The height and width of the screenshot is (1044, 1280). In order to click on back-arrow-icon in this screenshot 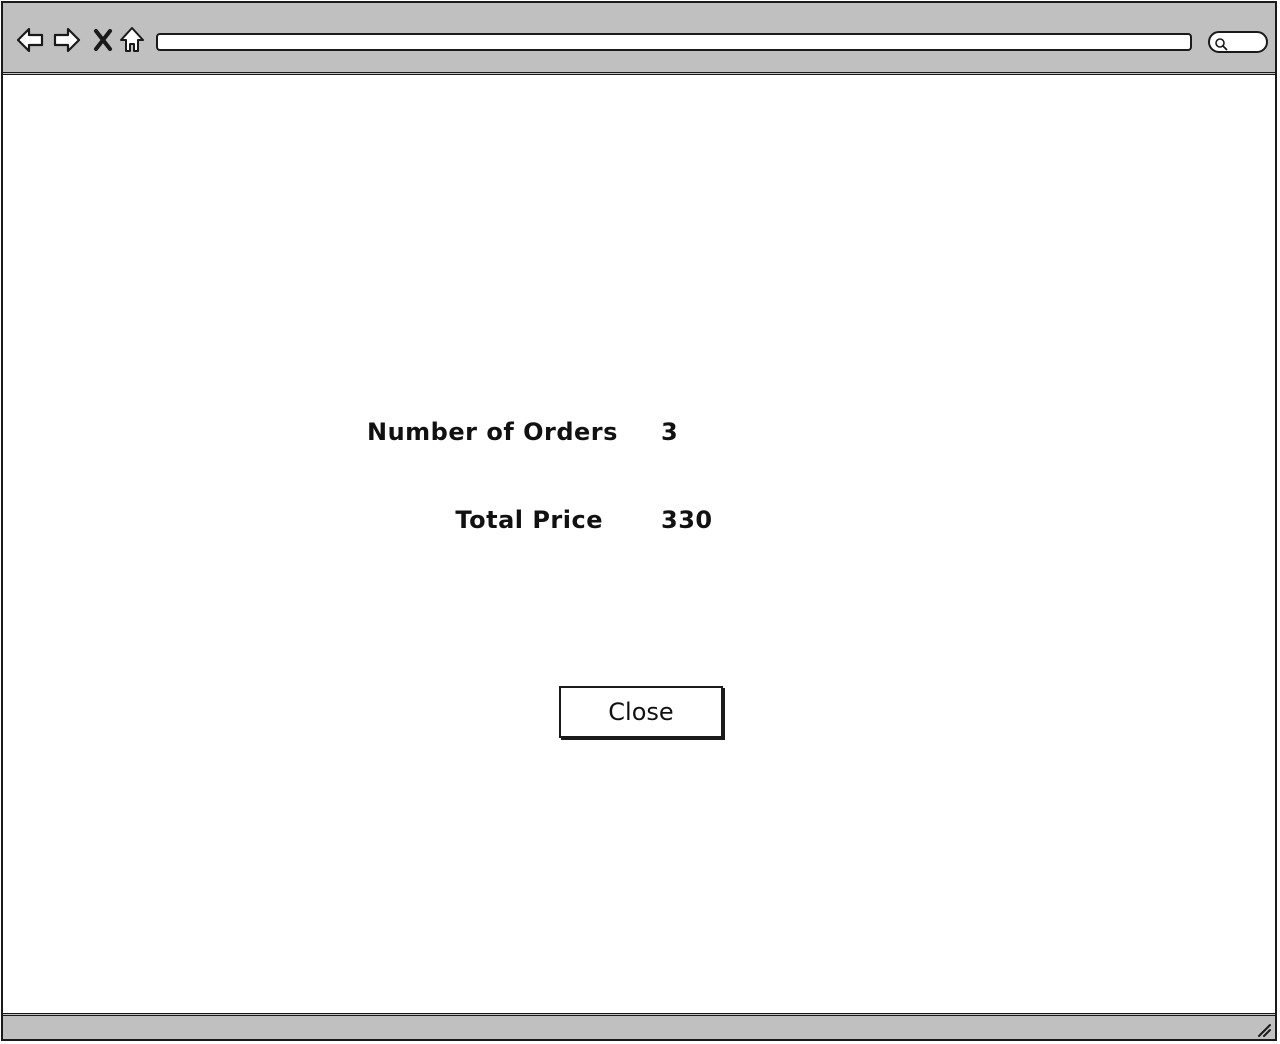, I will do `click(30, 40)`.